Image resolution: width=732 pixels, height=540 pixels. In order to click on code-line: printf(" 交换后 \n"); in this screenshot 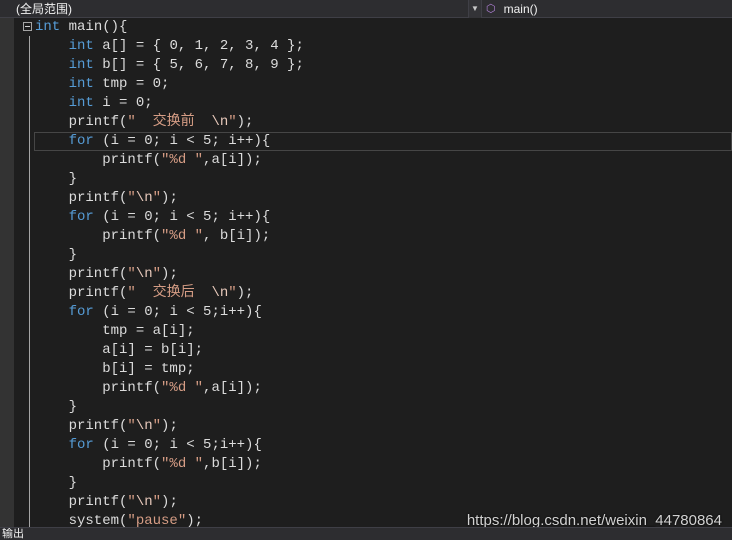, I will do `click(169, 293)`.